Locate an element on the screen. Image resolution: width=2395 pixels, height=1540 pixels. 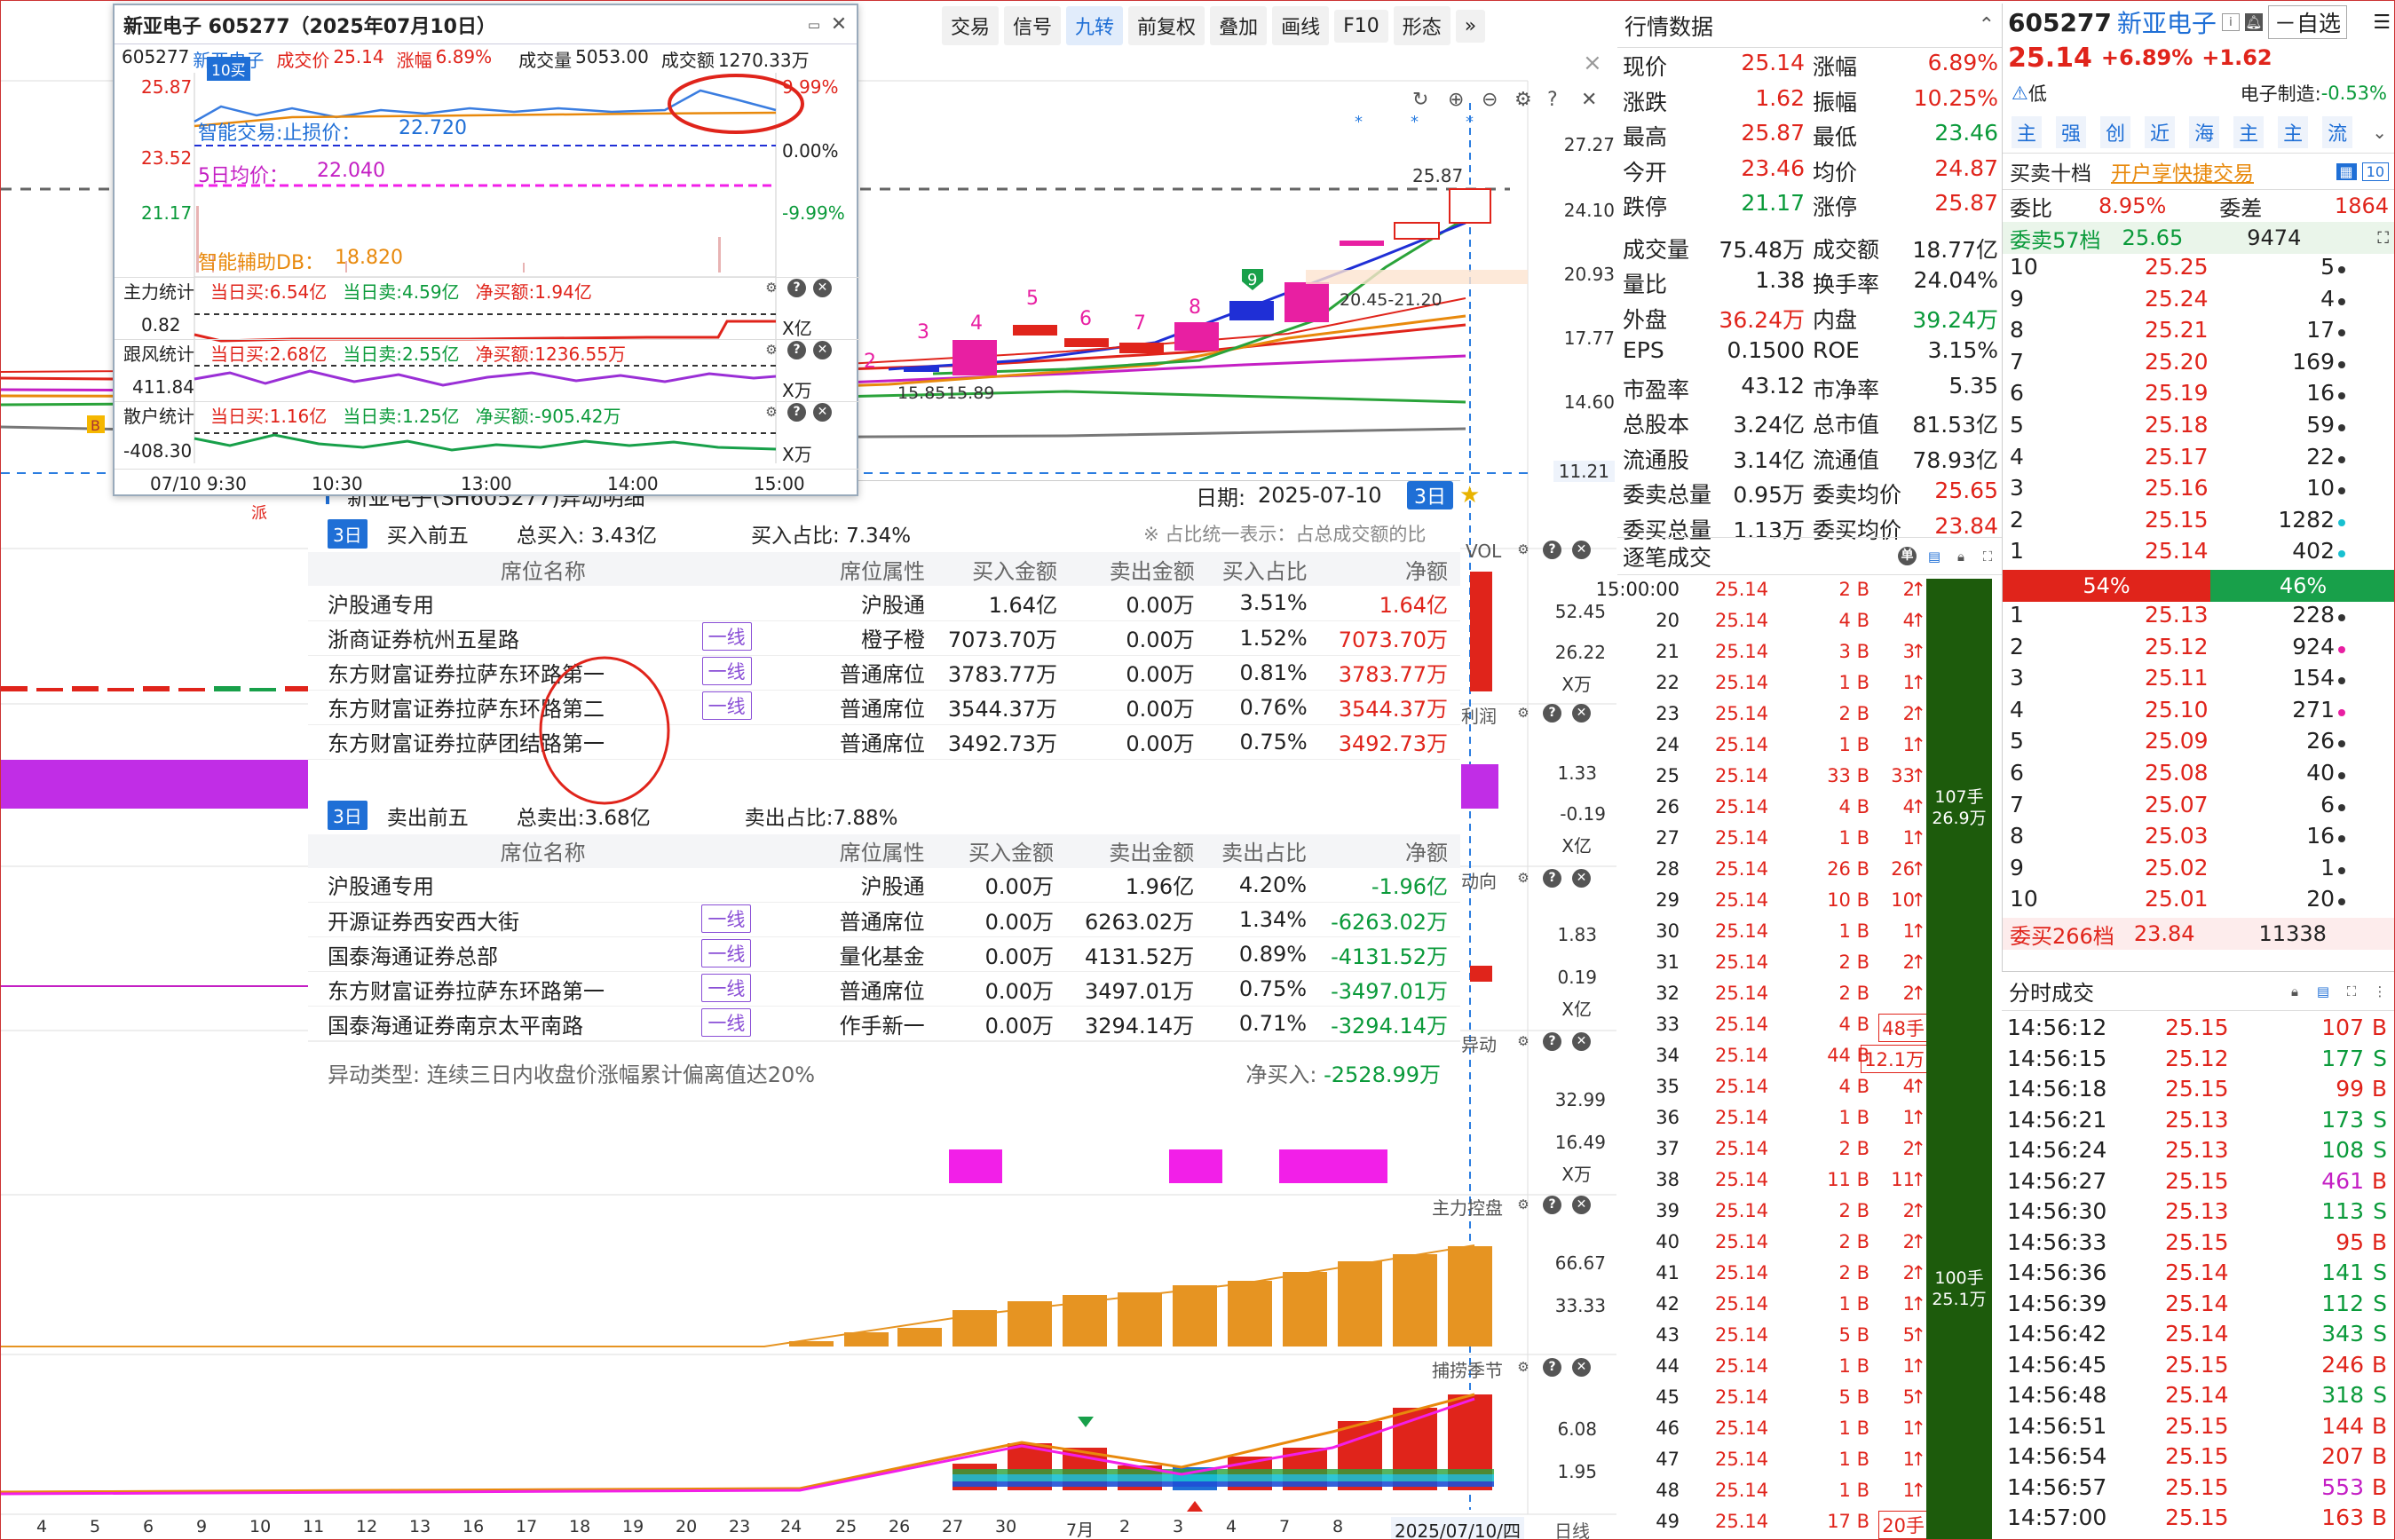
level-row: 6 25.19 16 is located at coordinates (2199, 398).